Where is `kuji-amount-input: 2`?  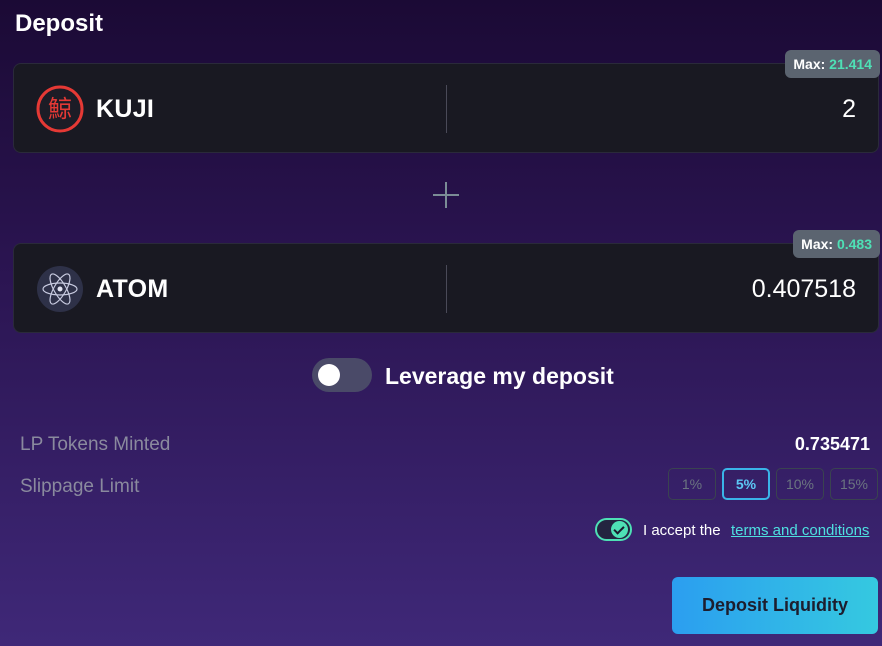 kuji-amount-input: 2 is located at coordinates (849, 109).